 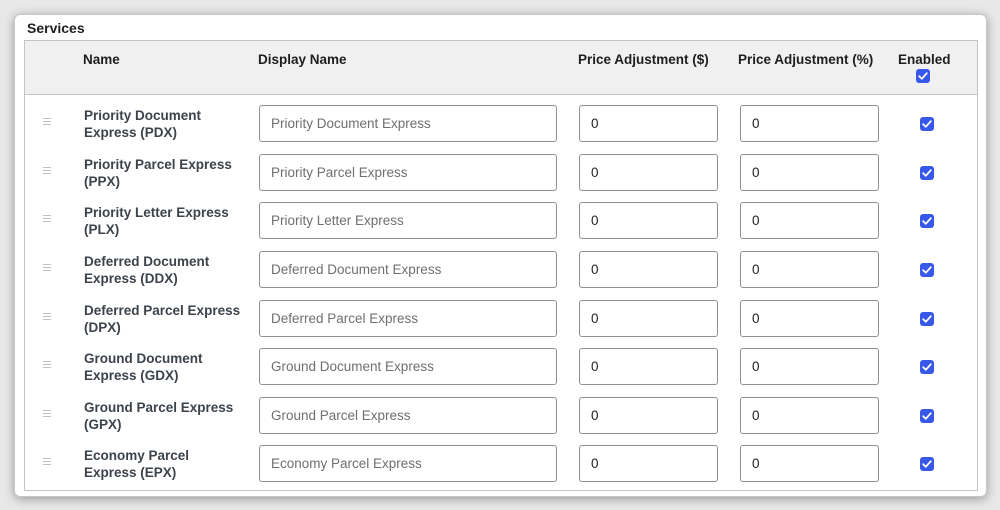 What do you see at coordinates (156, 221) in the screenshot?
I see `service-name: Priority Letter Express (PLX)` at bounding box center [156, 221].